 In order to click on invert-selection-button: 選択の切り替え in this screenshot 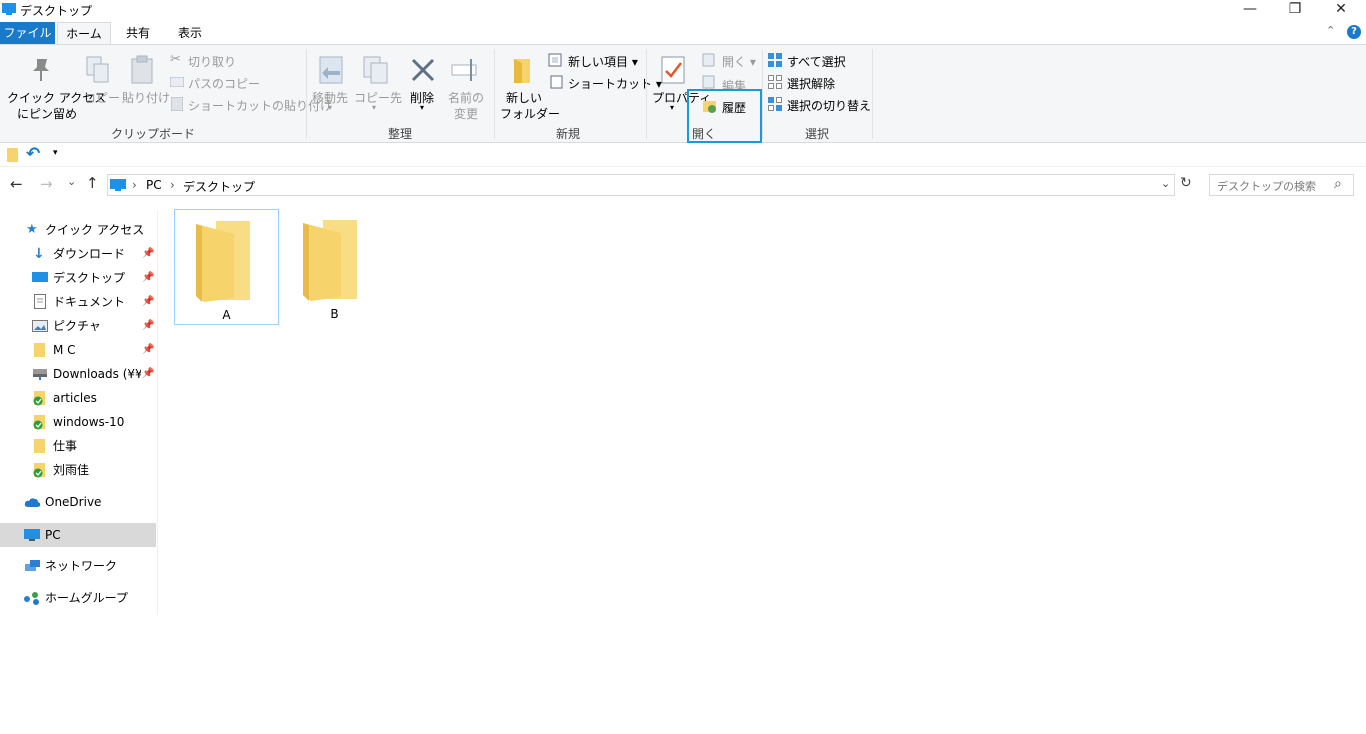, I will do `click(820, 105)`.